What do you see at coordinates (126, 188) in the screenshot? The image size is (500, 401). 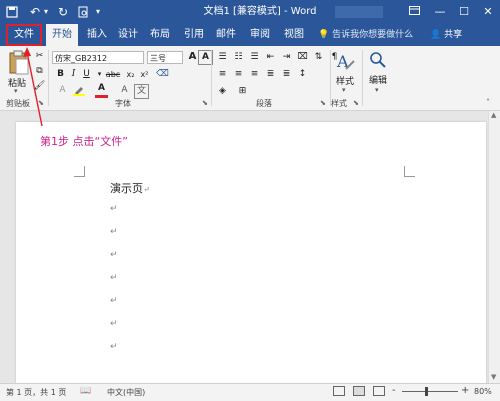 I see `document-text: 演示页` at bounding box center [126, 188].